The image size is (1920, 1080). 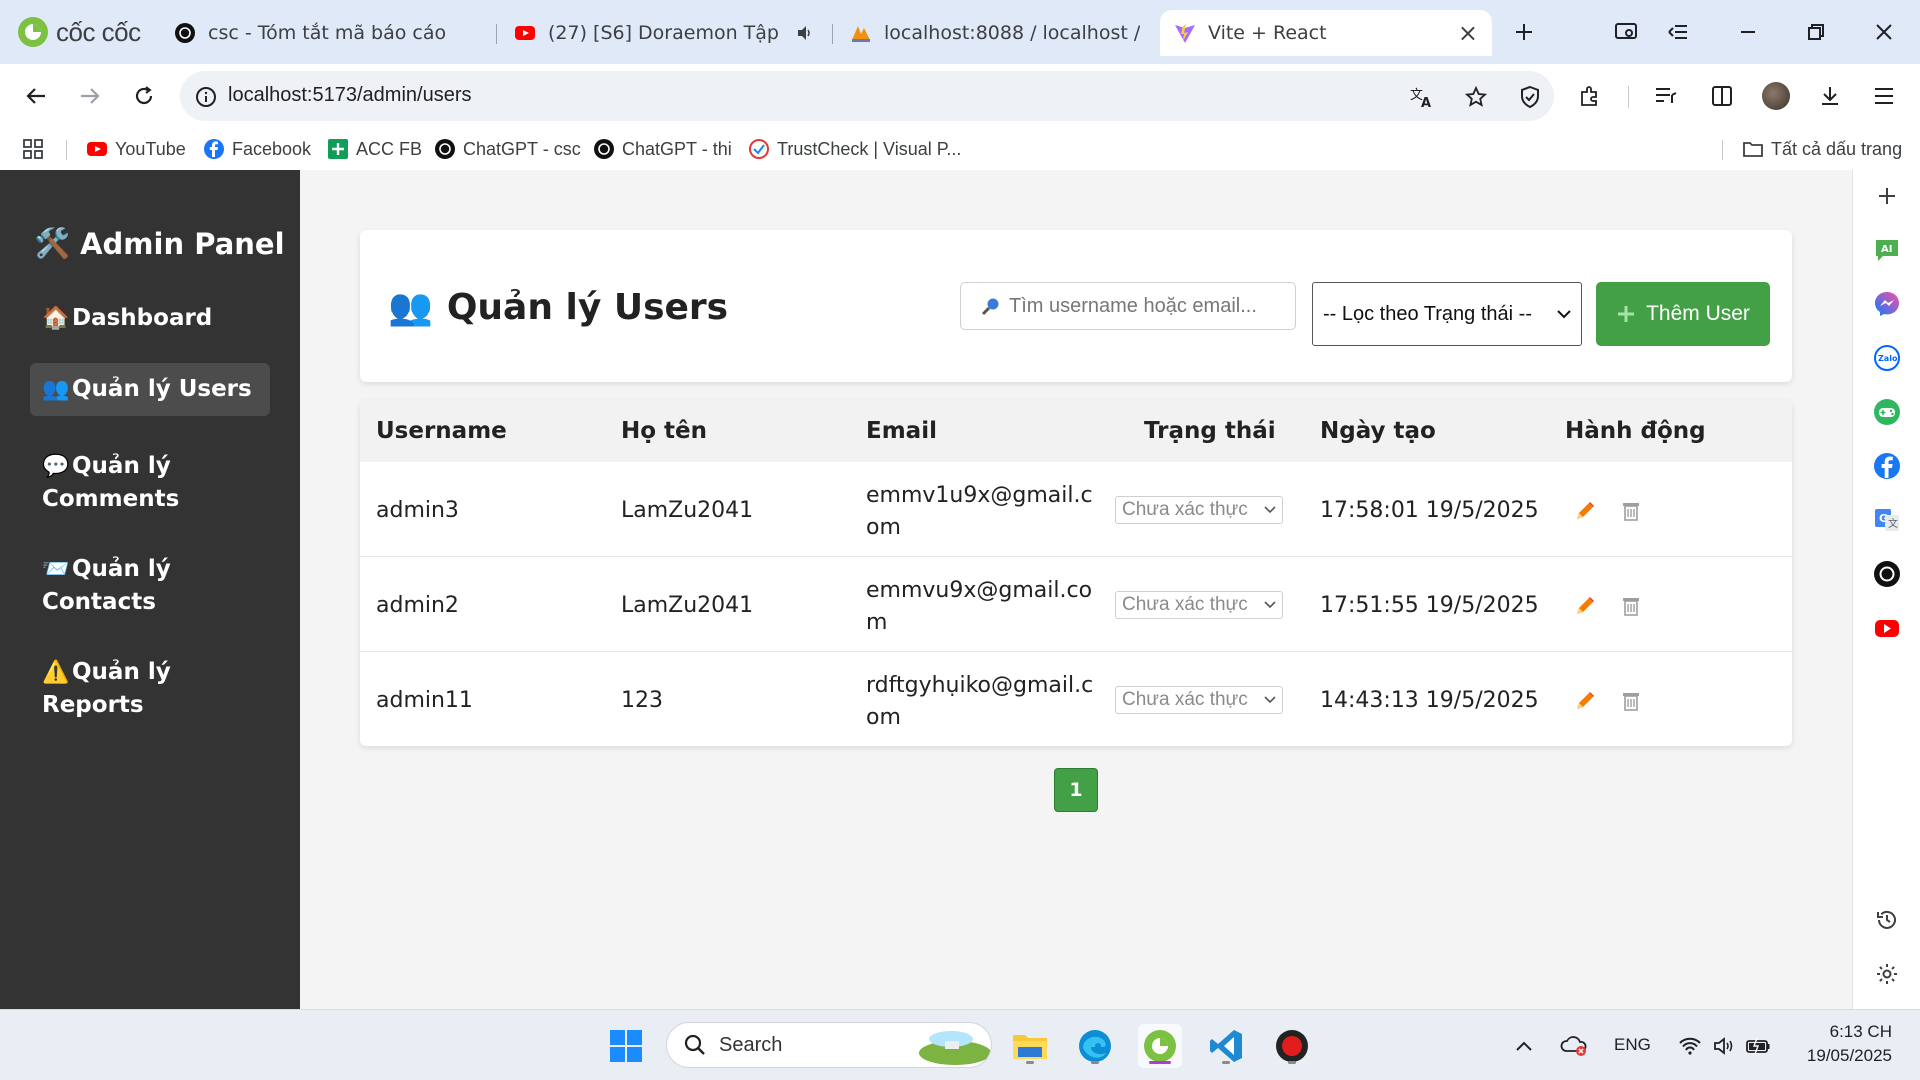 I want to click on pagination-page-button: 1, so click(x=1076, y=790).